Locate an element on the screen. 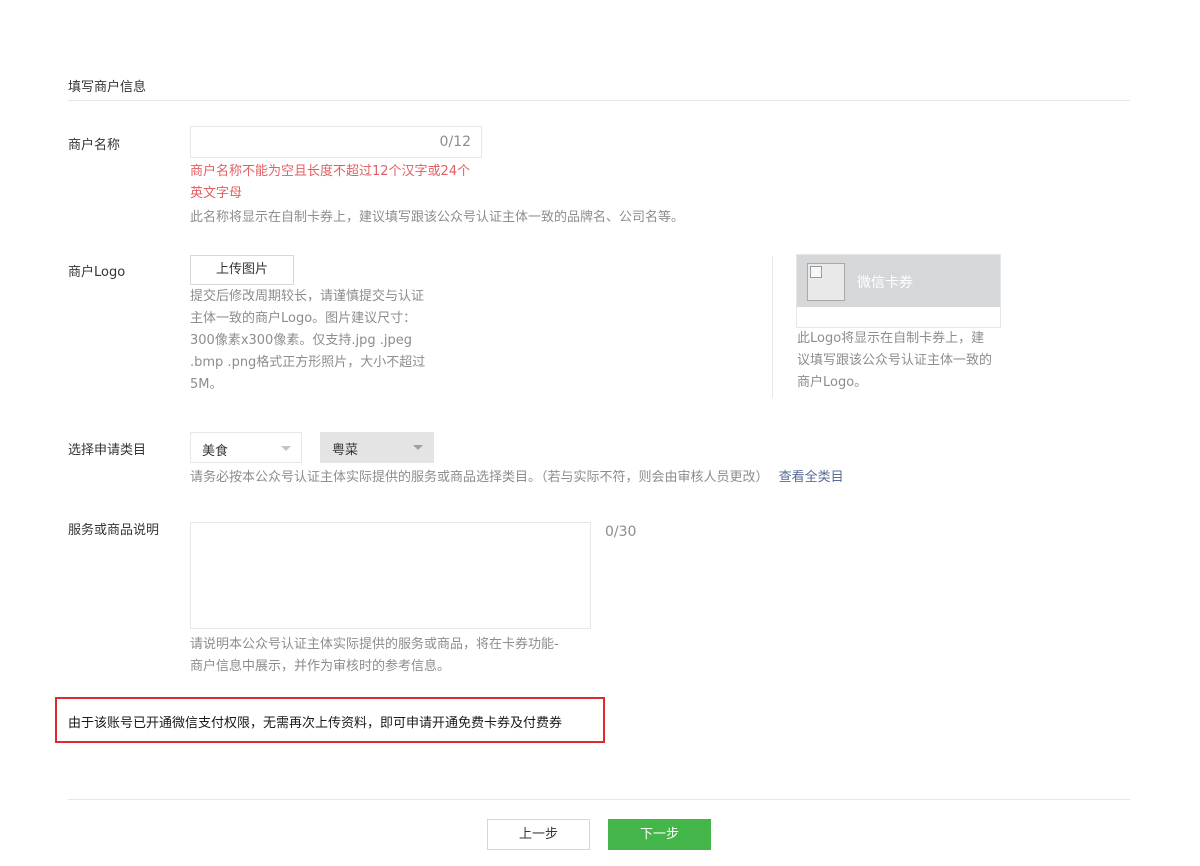 This screenshot has width=1200, height=866. primary-category-value: 美食 is located at coordinates (215, 451).